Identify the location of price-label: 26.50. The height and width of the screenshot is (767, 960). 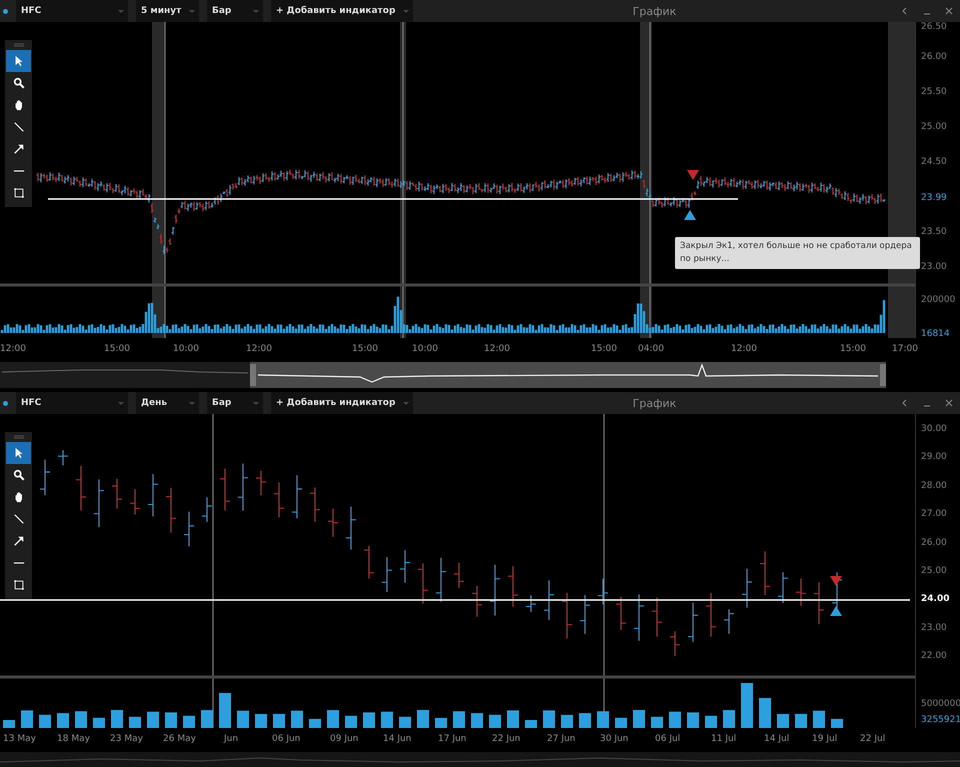
(934, 27).